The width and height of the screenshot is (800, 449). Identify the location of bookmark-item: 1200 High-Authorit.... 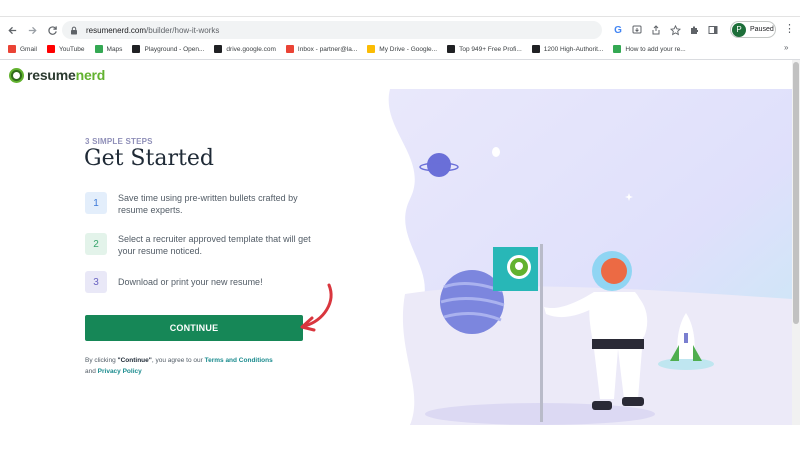
(567, 49).